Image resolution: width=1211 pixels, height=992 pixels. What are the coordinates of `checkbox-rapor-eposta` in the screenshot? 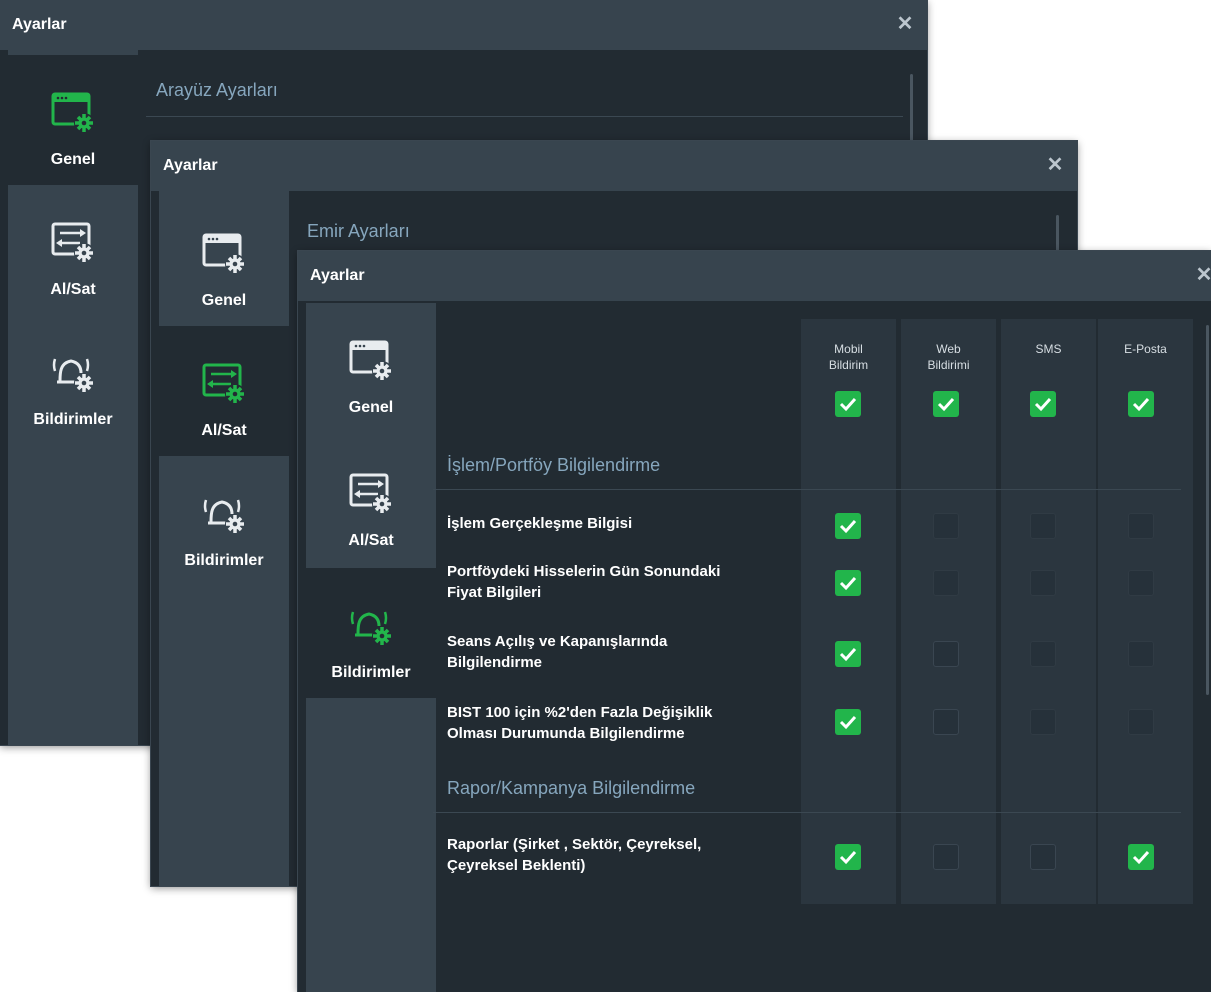 It's located at (1141, 857).